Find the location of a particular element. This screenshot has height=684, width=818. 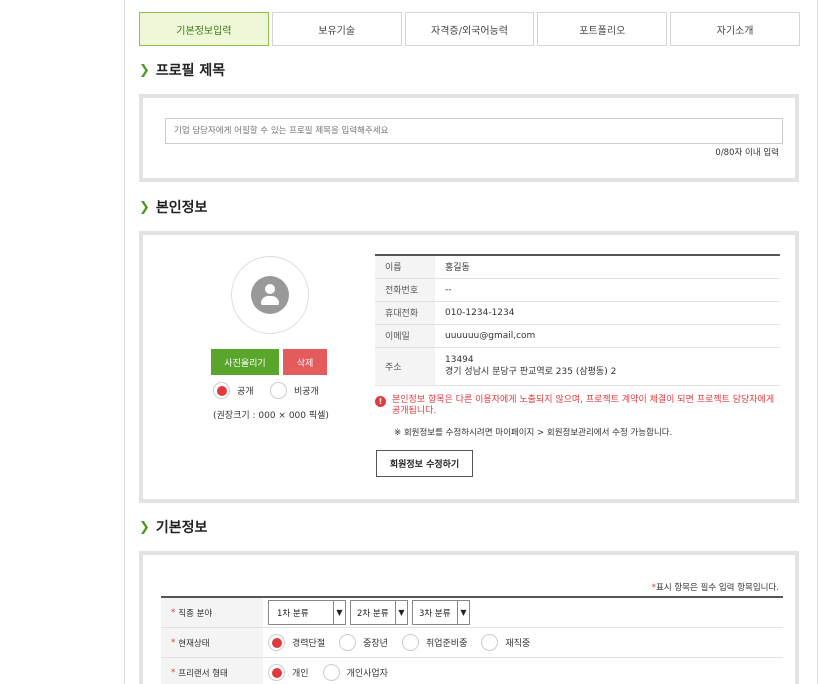

freelancer-option-individual: 개인 is located at coordinates (288, 672).